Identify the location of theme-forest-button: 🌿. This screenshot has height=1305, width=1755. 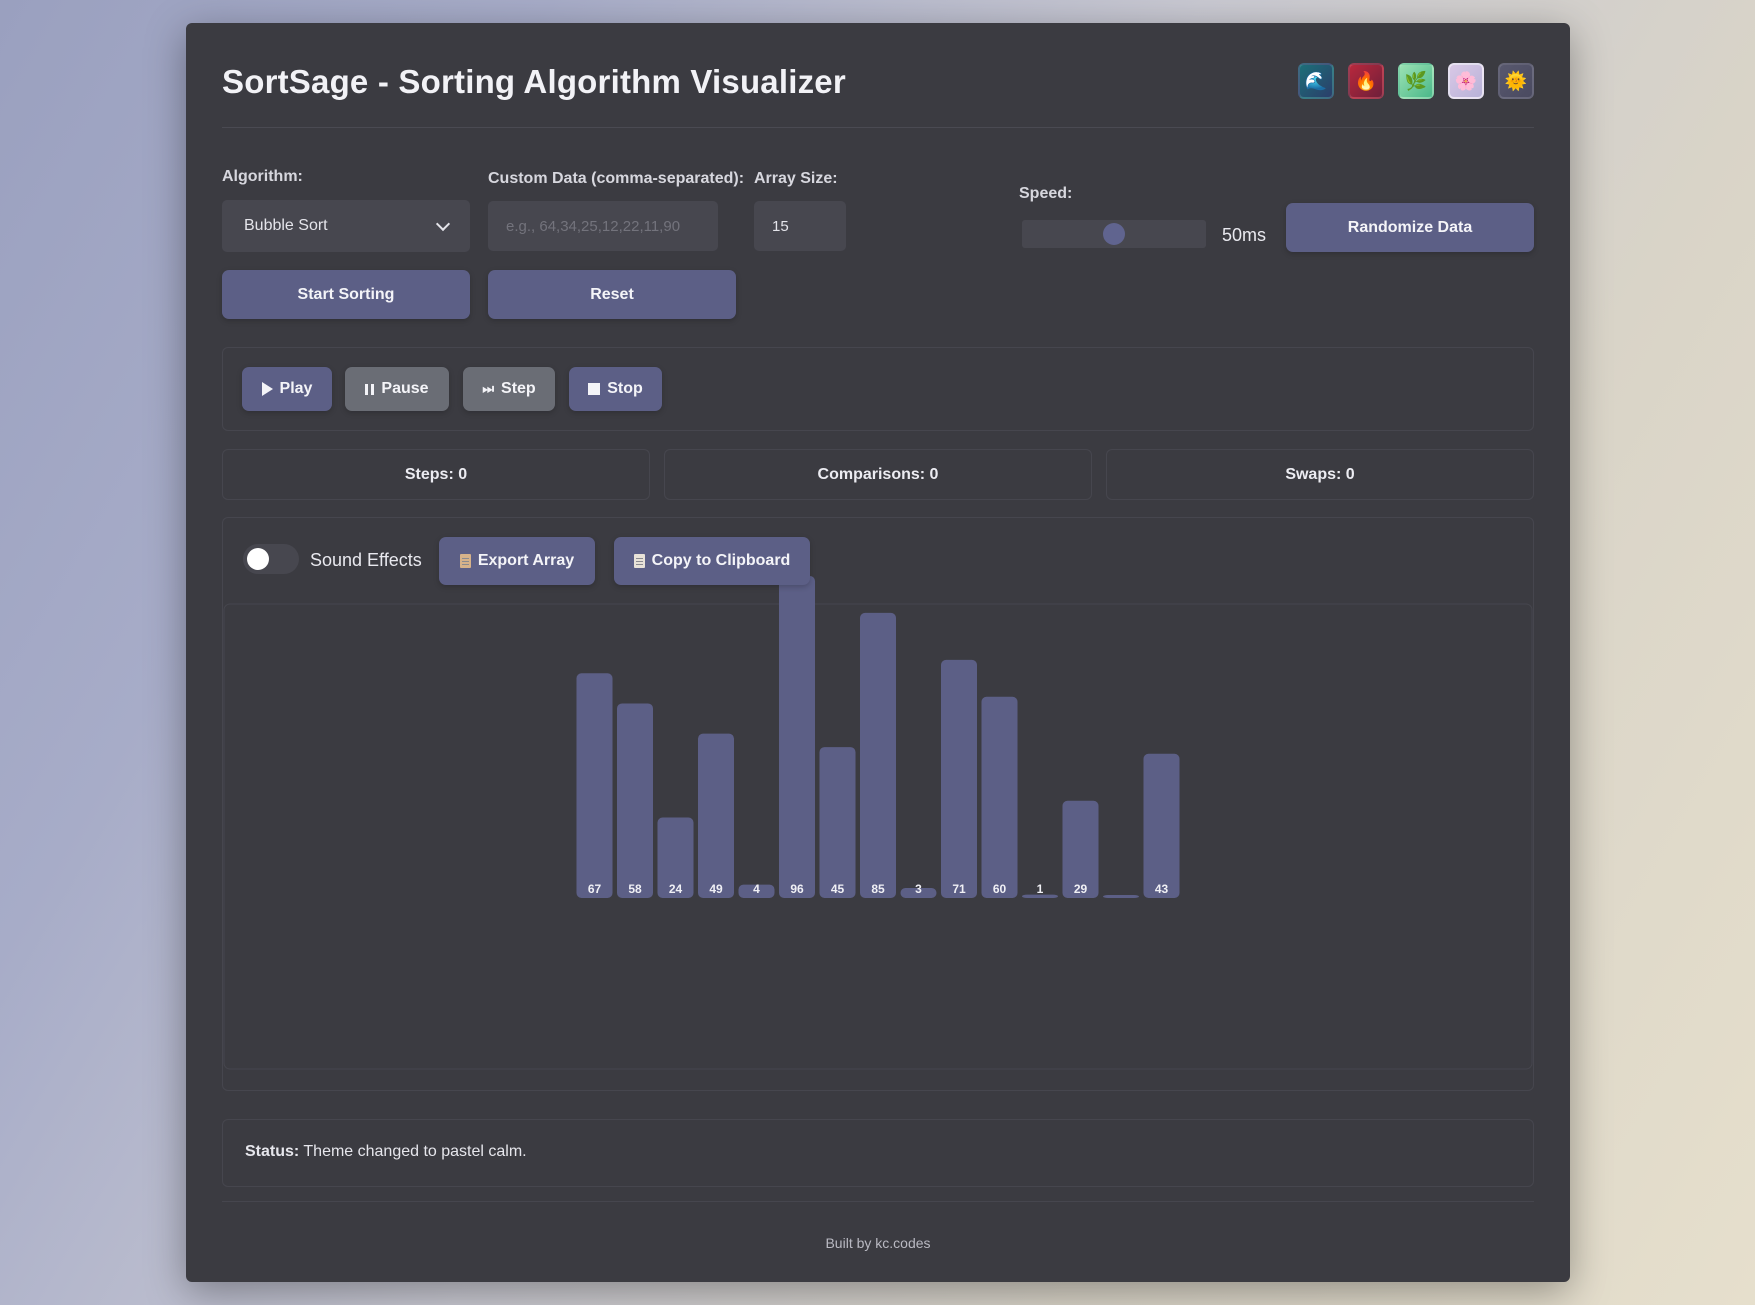
(1416, 81).